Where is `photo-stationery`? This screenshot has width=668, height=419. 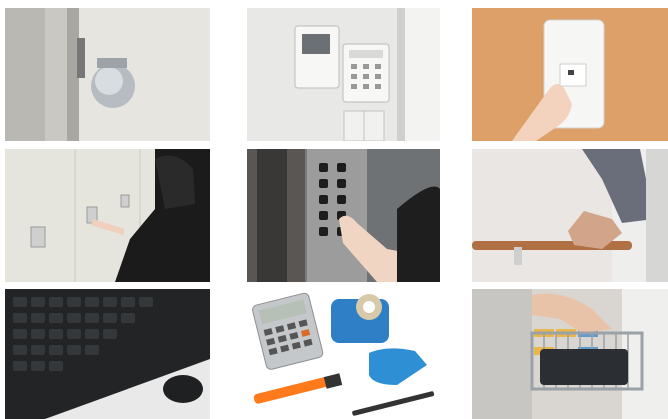
photo-stationery is located at coordinates (343, 354).